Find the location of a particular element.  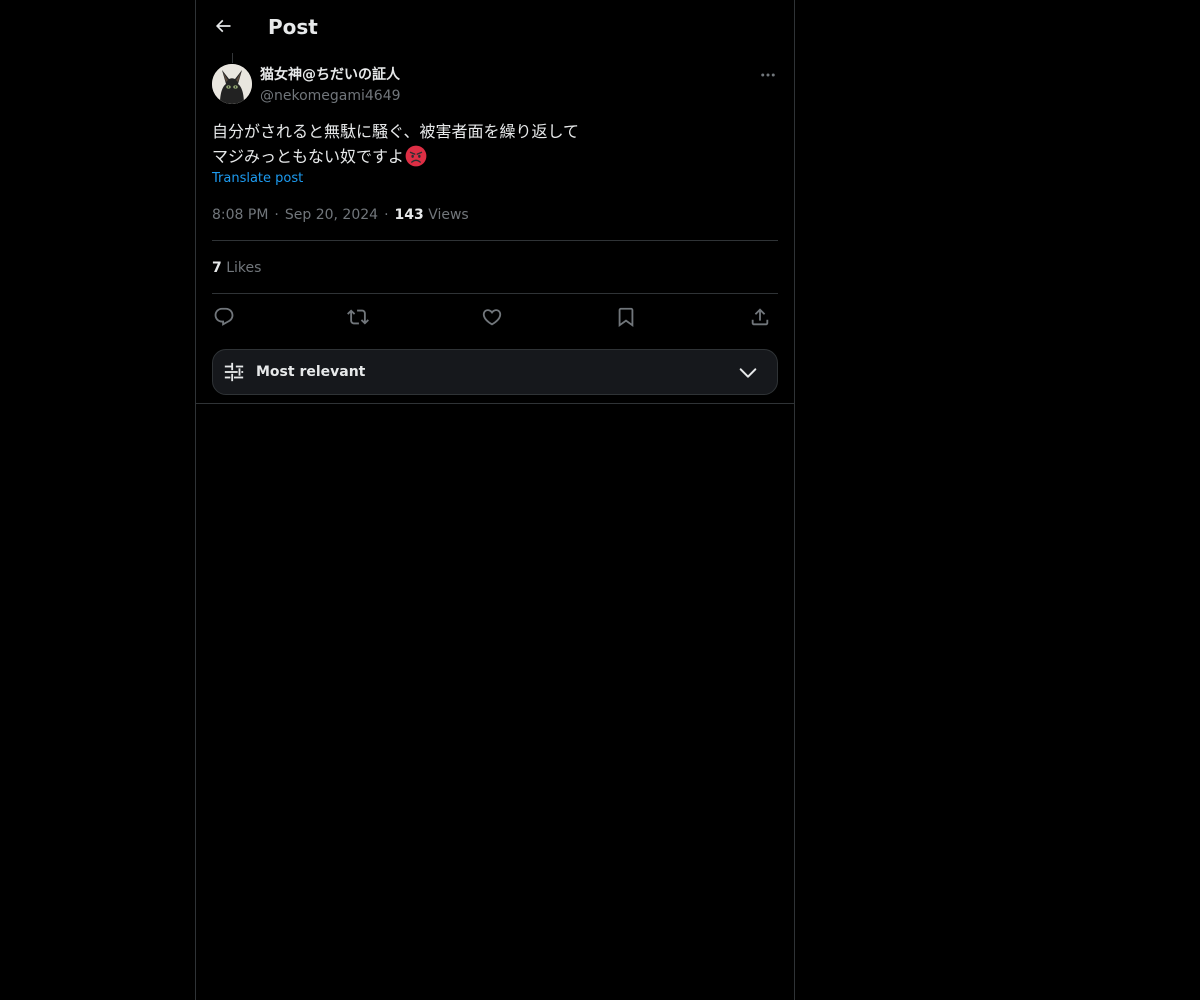

post-time: 8:08 PM is located at coordinates (240, 215).